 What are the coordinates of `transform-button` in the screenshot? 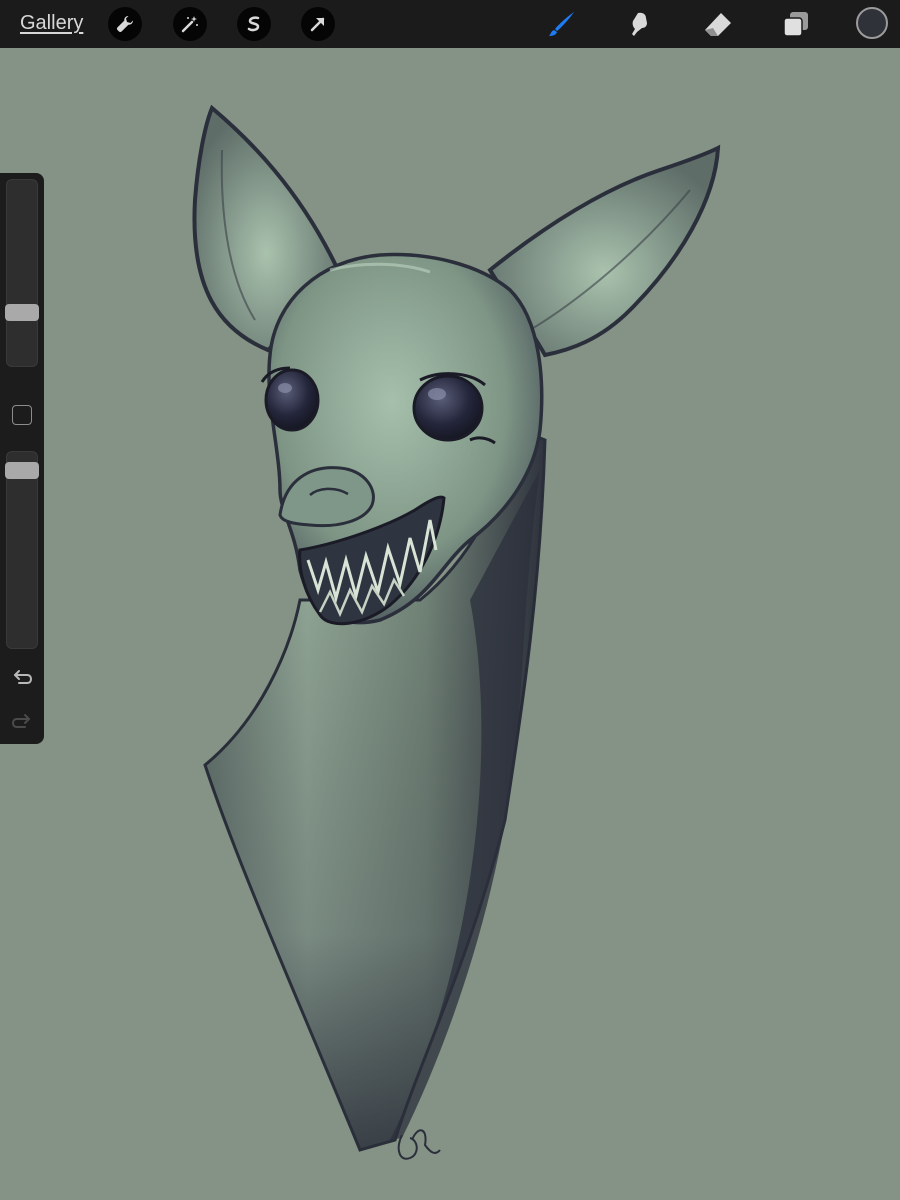 It's located at (318, 24).